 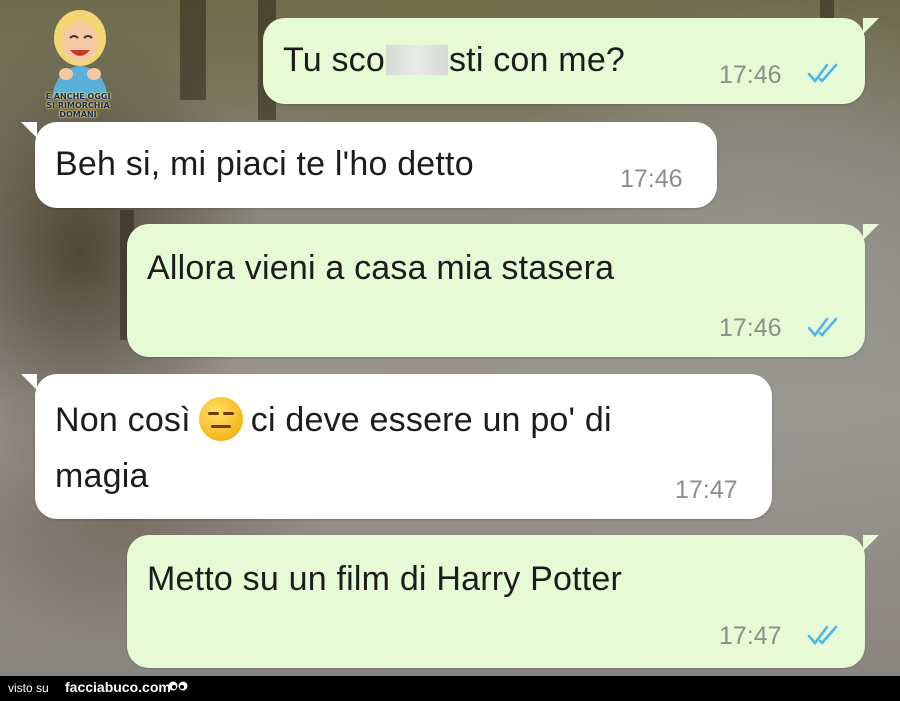 What do you see at coordinates (102, 476) in the screenshot?
I see `message-text-line2: magia` at bounding box center [102, 476].